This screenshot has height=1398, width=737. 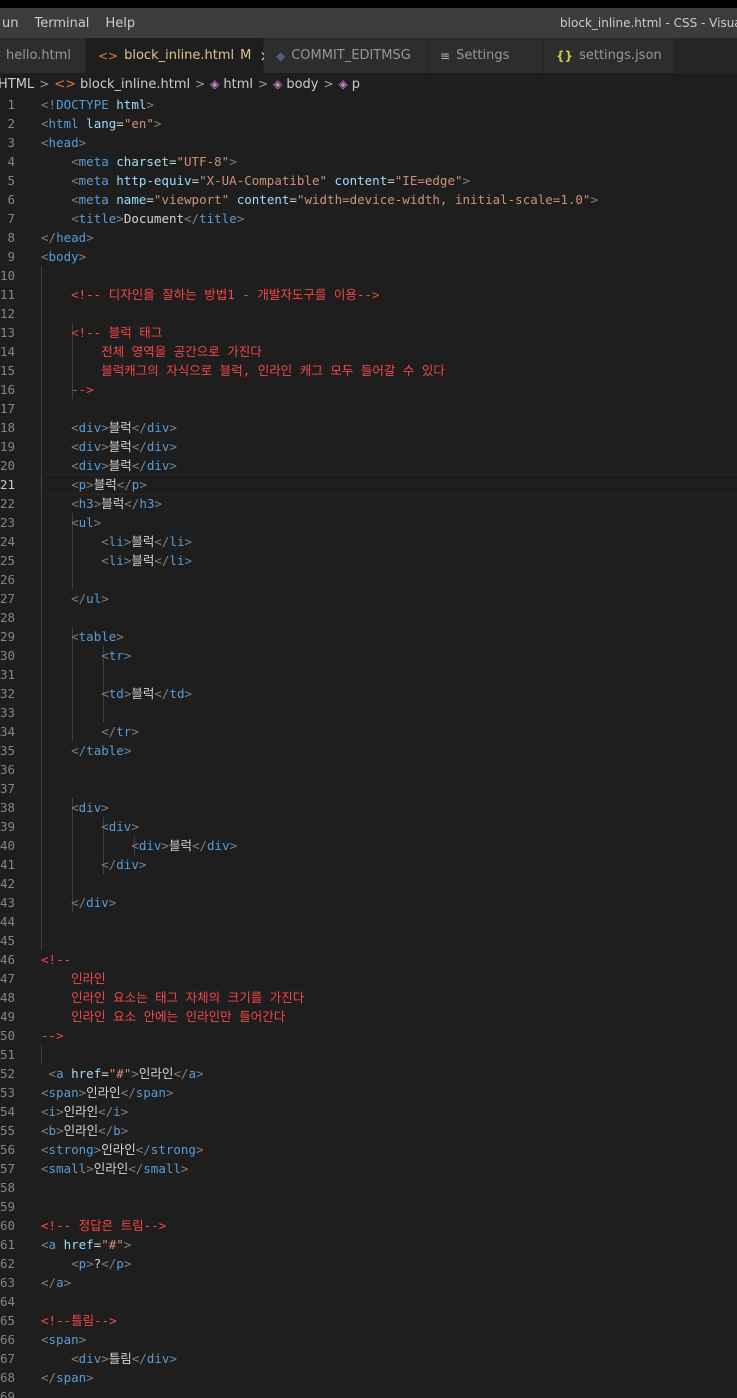 What do you see at coordinates (368, 940) in the screenshot?
I see `code-line: 45` at bounding box center [368, 940].